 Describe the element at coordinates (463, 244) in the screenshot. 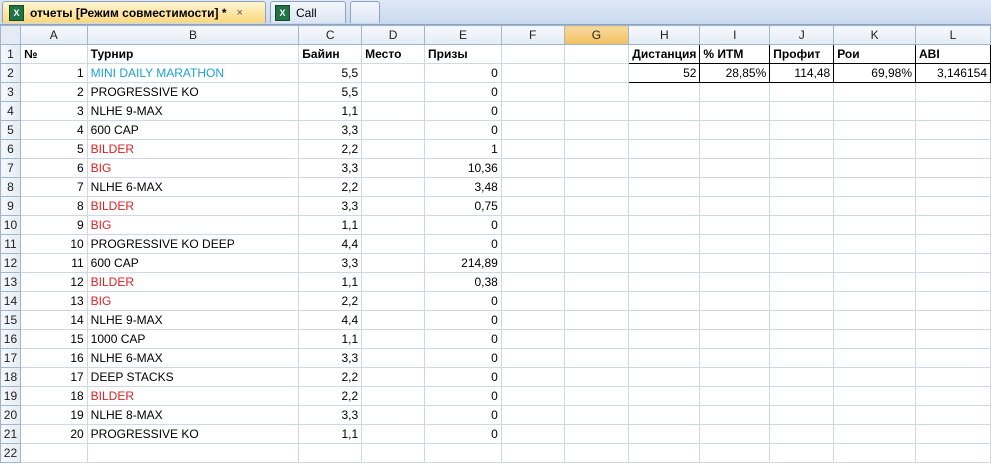

I see `cell-e11: 0` at that location.